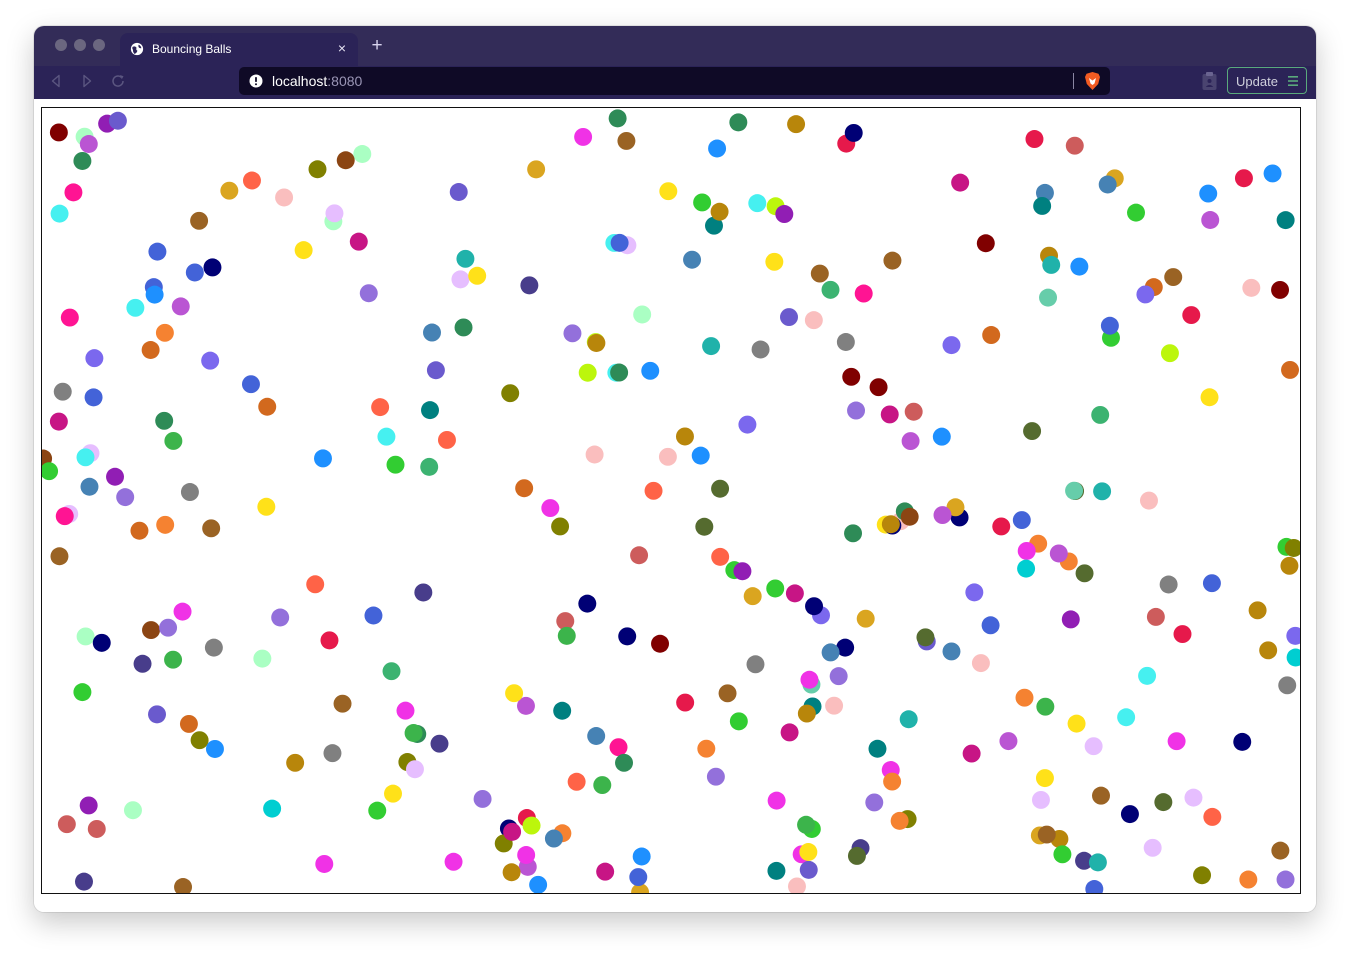 This screenshot has width=1350, height=954. I want to click on url-text: localhost:8080, so click(317, 81).